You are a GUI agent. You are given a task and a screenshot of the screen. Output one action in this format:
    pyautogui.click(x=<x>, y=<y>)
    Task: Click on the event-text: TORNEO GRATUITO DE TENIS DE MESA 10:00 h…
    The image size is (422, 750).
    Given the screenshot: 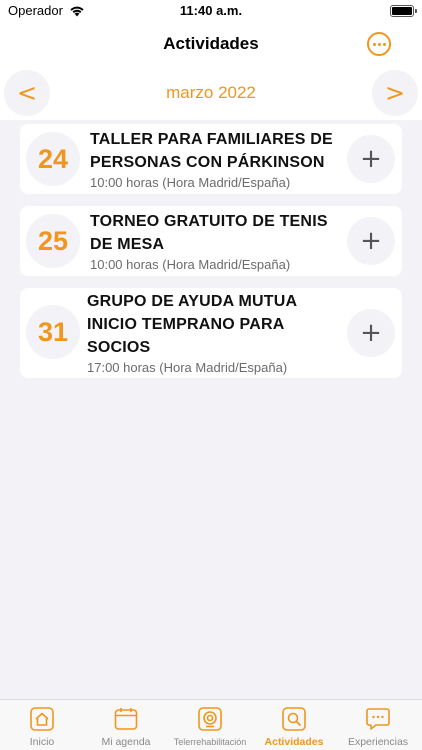 What is the action you would take?
    pyautogui.click(x=218, y=241)
    